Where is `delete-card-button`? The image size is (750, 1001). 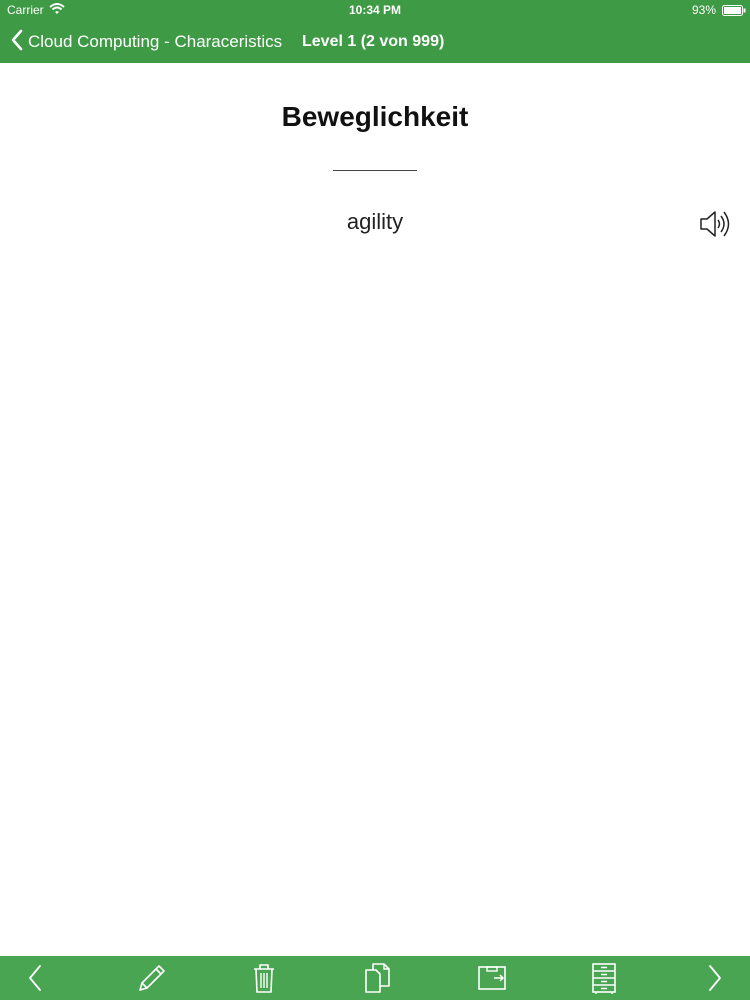
delete-card-button is located at coordinates (264, 978).